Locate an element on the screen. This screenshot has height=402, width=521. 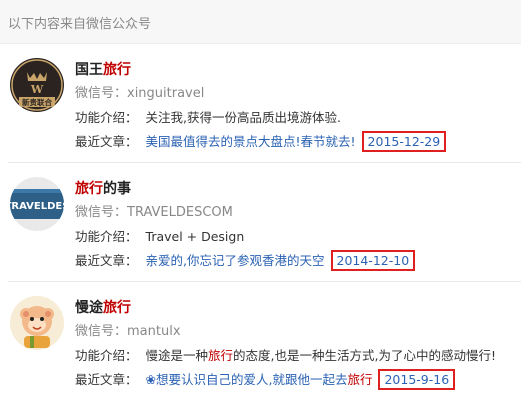
recent-article-link: 亲爱的,你忘记了参观香港的天空 is located at coordinates (235, 260).